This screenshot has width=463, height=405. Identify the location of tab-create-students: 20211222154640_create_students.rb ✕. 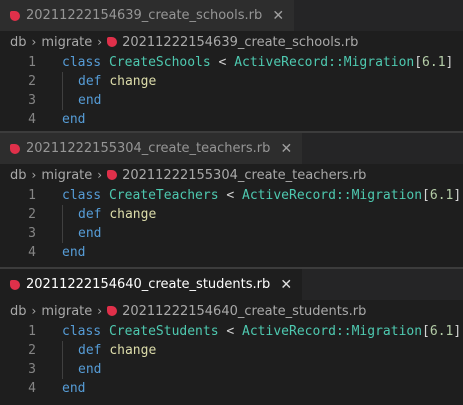
(152, 284).